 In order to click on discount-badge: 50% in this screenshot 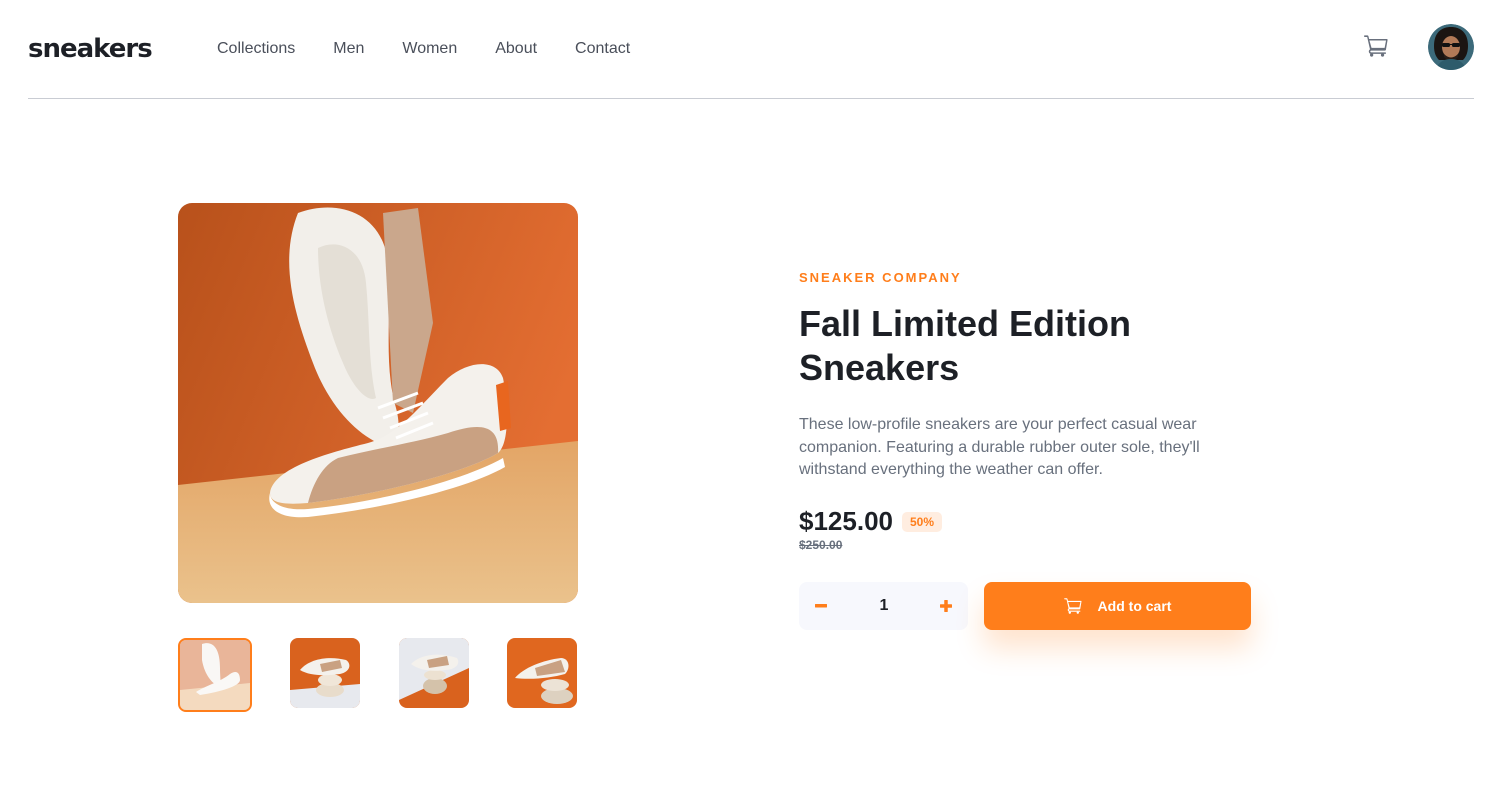, I will do `click(922, 522)`.